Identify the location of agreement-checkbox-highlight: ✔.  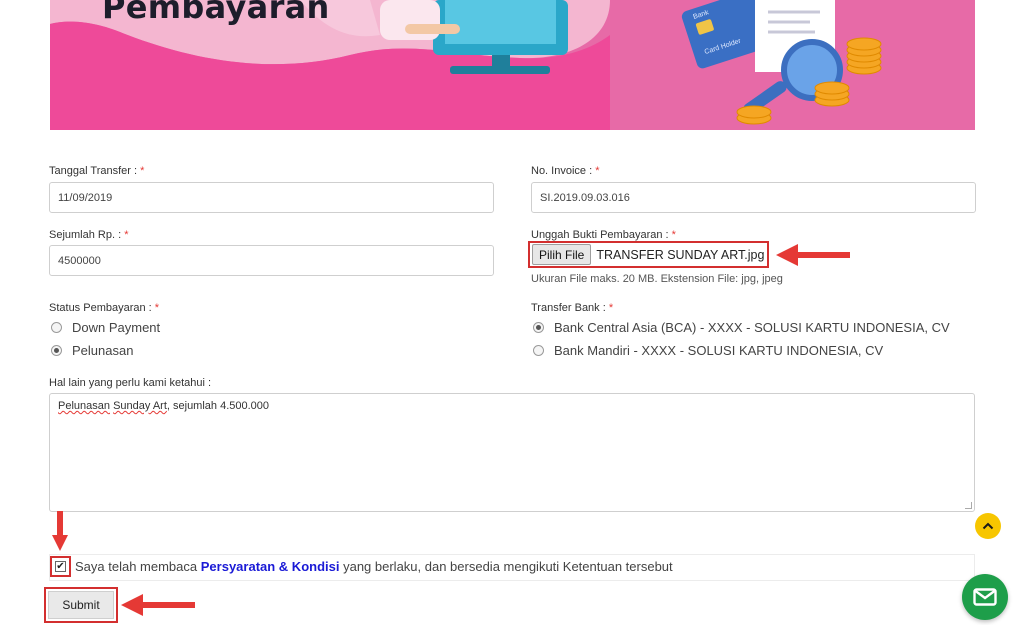
(60, 566).